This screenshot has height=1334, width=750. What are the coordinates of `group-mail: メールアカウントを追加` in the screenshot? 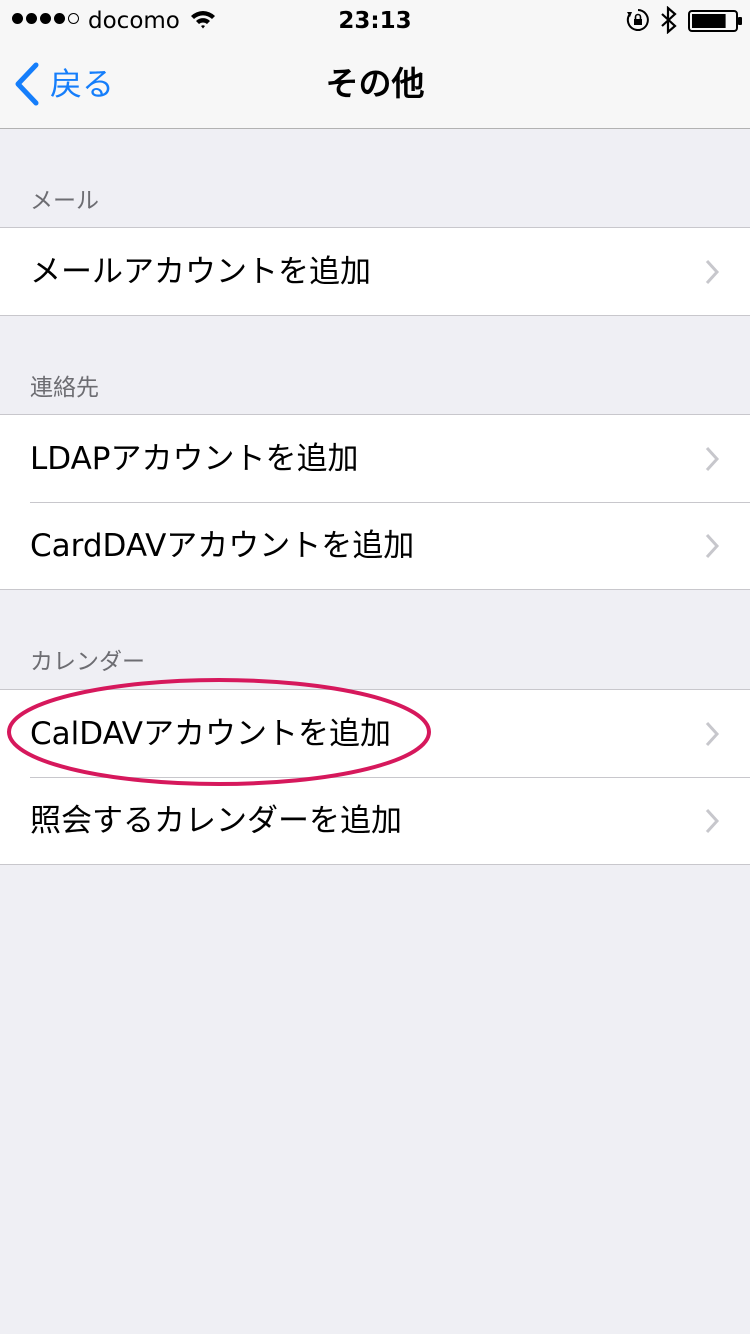 It's located at (375, 271).